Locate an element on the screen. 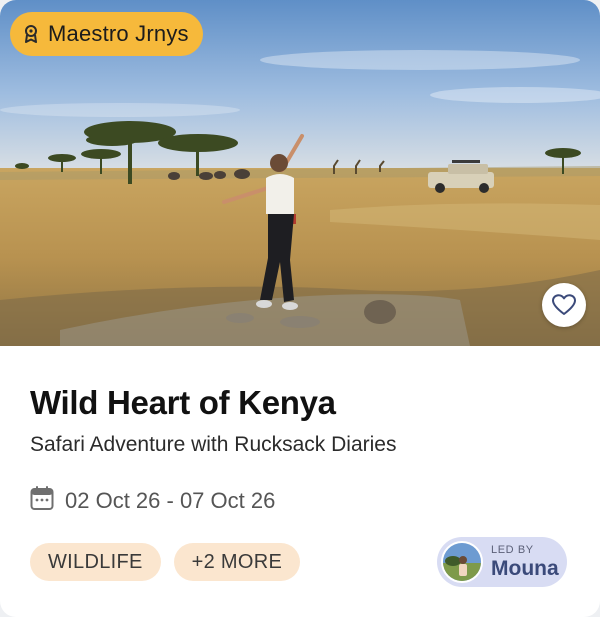 The width and height of the screenshot is (600, 617). trip-dates: 02 Oct 26 - 07 Oct 26 is located at coordinates (152, 500).